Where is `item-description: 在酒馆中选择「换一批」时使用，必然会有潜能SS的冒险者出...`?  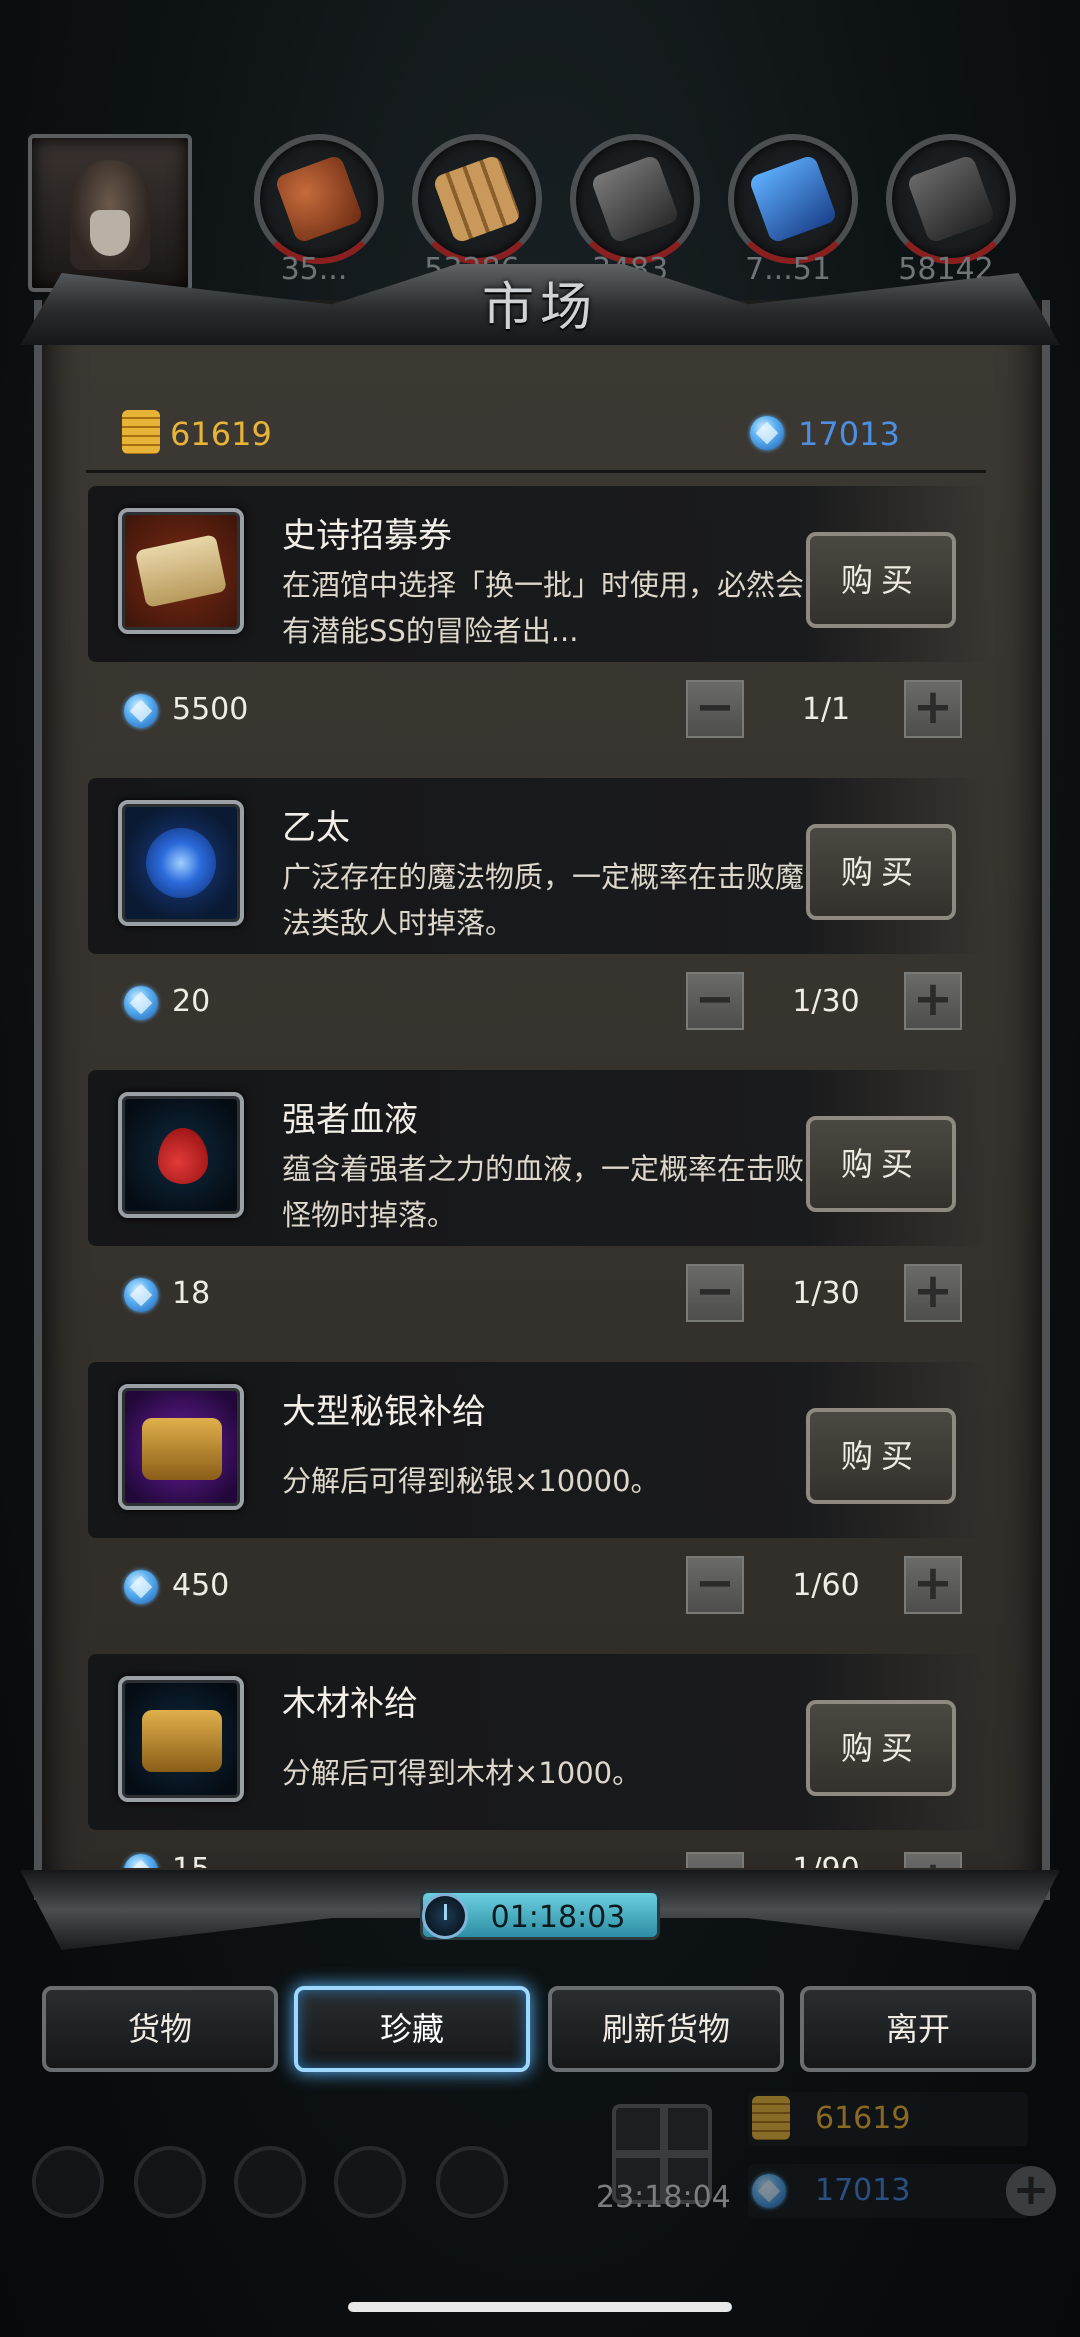 item-description: 在酒馆中选择「换一批」时使用，必然会有潜能SS的冒险者出... is located at coordinates (543, 608).